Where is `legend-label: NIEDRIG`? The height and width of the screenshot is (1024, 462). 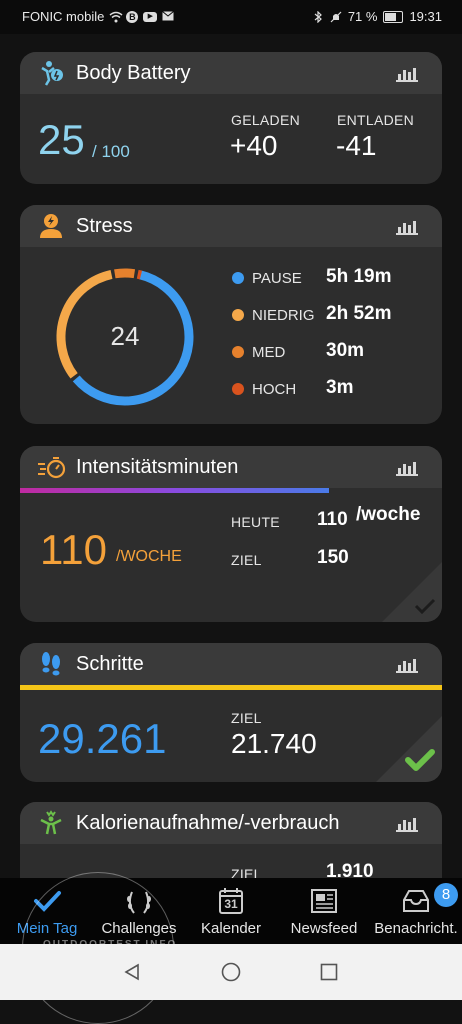 legend-label: NIEDRIG is located at coordinates (283, 315).